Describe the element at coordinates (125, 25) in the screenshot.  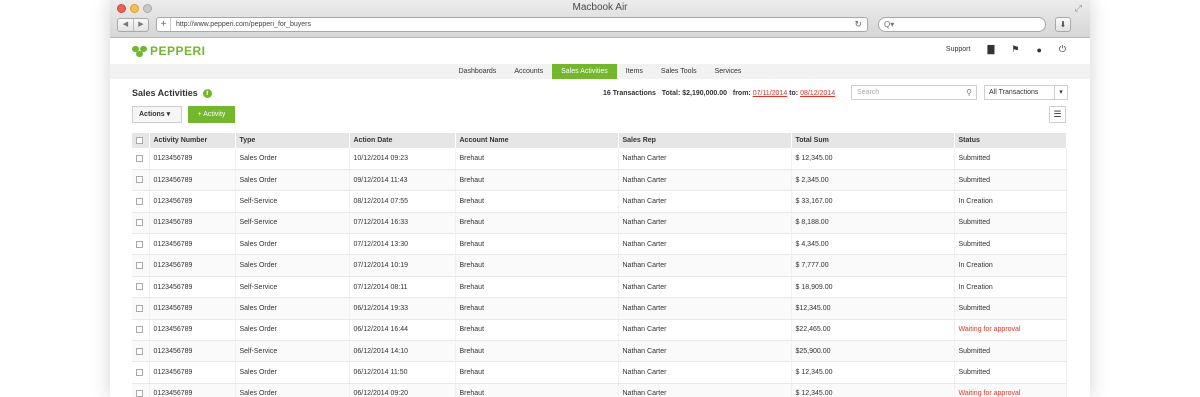
I see `back-button: ◀` at that location.